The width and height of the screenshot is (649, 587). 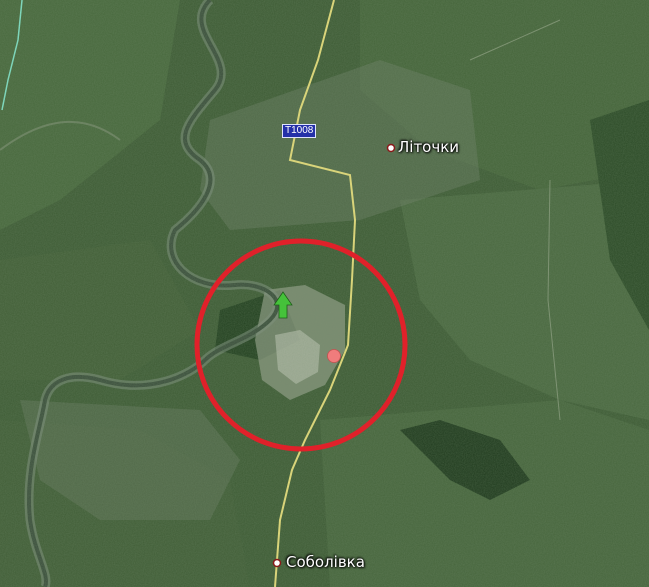 I want to click on place-label-litochky: Літочки, so click(x=428, y=147).